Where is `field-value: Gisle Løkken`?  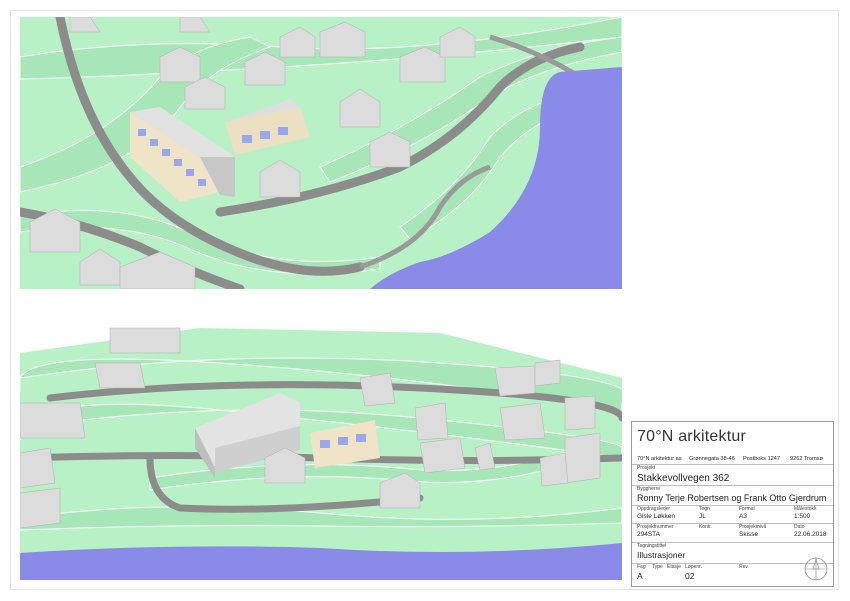 field-value: Gisle Løkken is located at coordinates (656, 516).